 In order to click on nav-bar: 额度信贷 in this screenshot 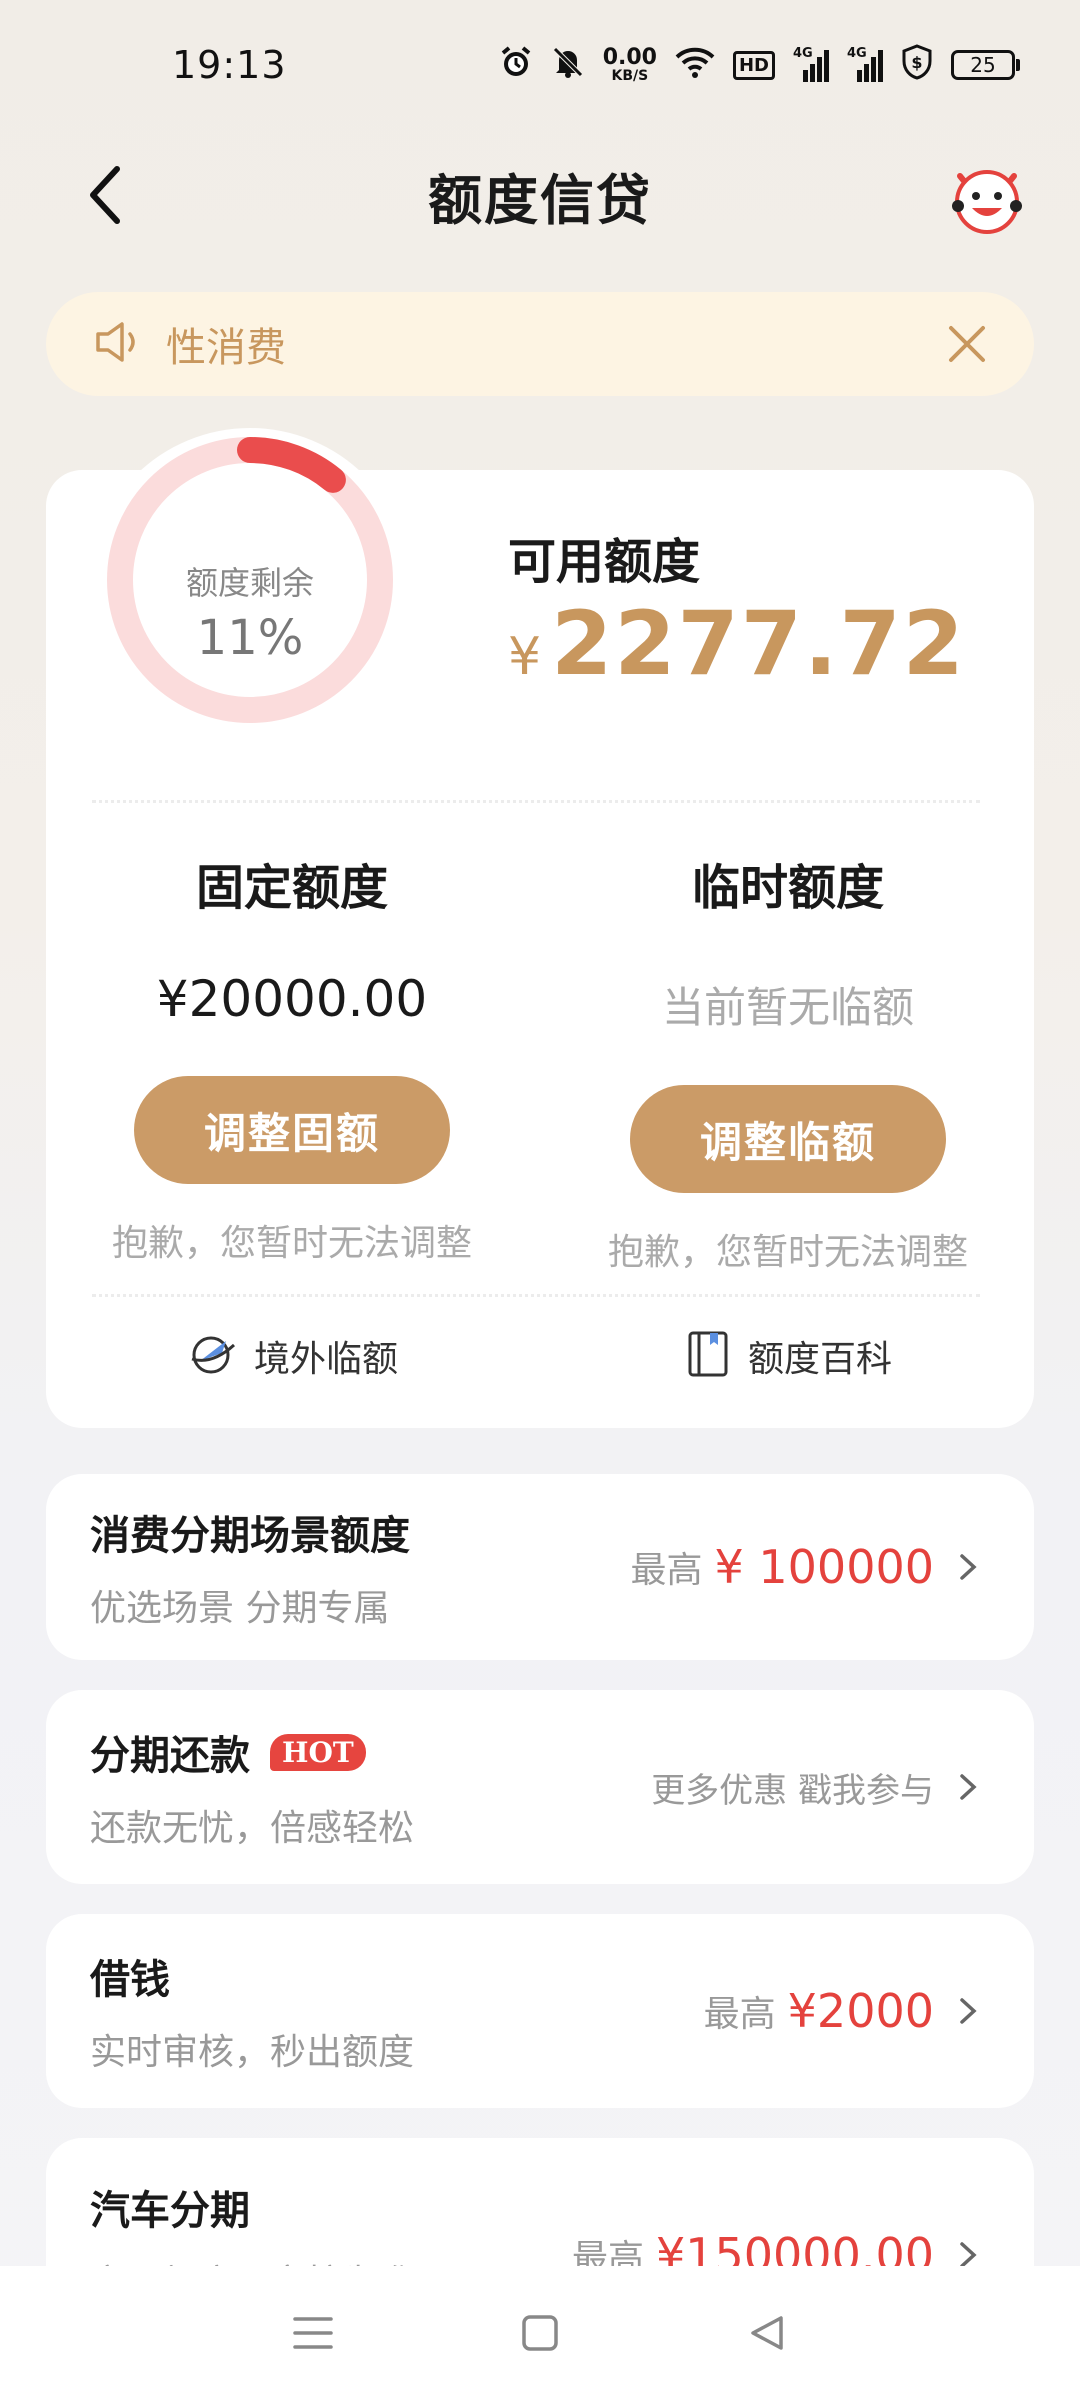, I will do `click(540, 195)`.